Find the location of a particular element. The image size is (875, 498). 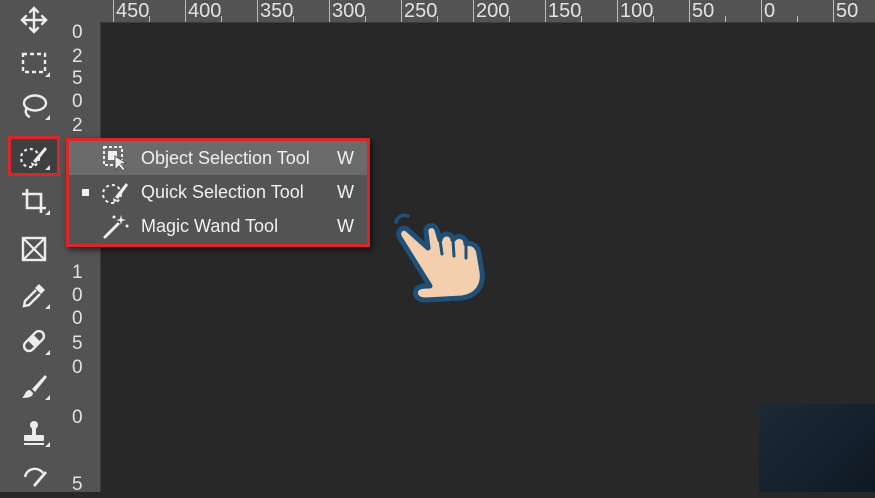

tools-panel is located at coordinates (34, 246).